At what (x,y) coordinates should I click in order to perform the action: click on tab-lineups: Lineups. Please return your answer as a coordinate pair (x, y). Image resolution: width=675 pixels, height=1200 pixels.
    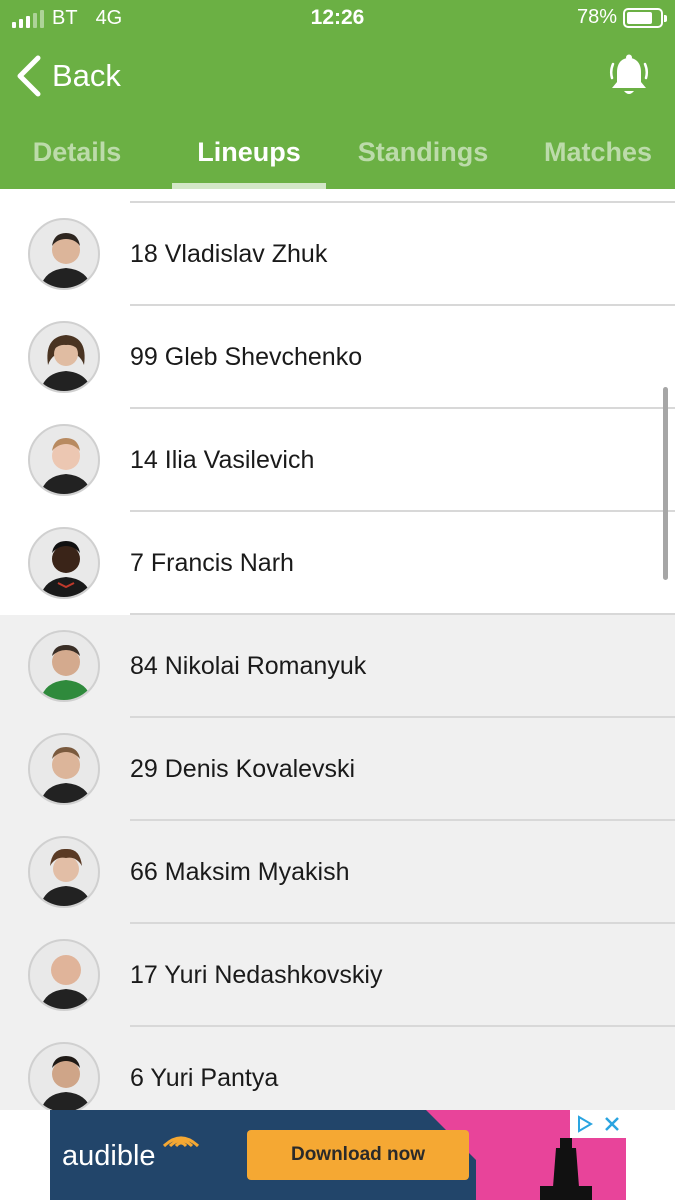
    Looking at the image, I should click on (249, 158).